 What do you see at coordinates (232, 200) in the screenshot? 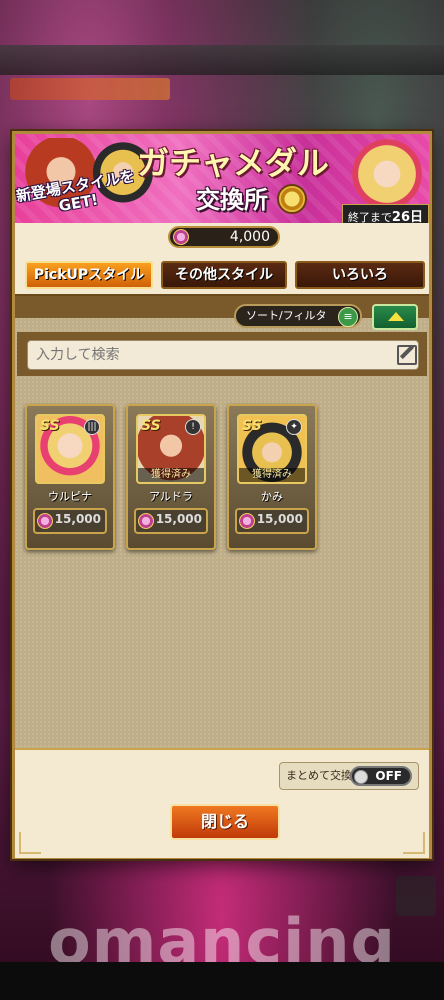
I see `banner-subtitle: 交換所` at bounding box center [232, 200].